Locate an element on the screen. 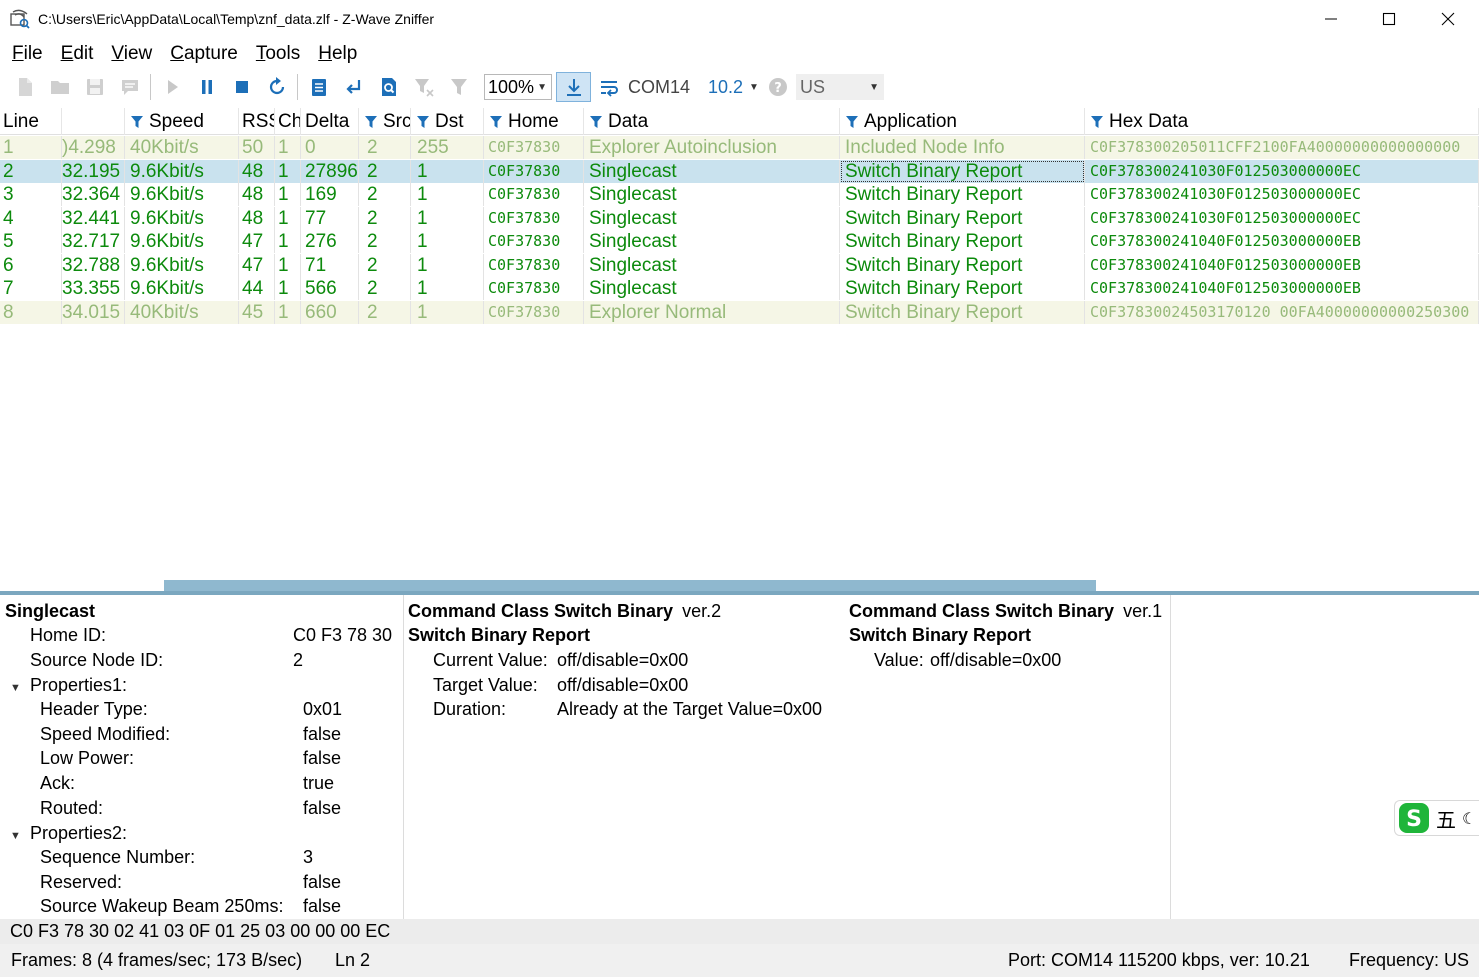 The width and height of the screenshot is (1479, 977). column-header-application: Application is located at coordinates (962, 121).